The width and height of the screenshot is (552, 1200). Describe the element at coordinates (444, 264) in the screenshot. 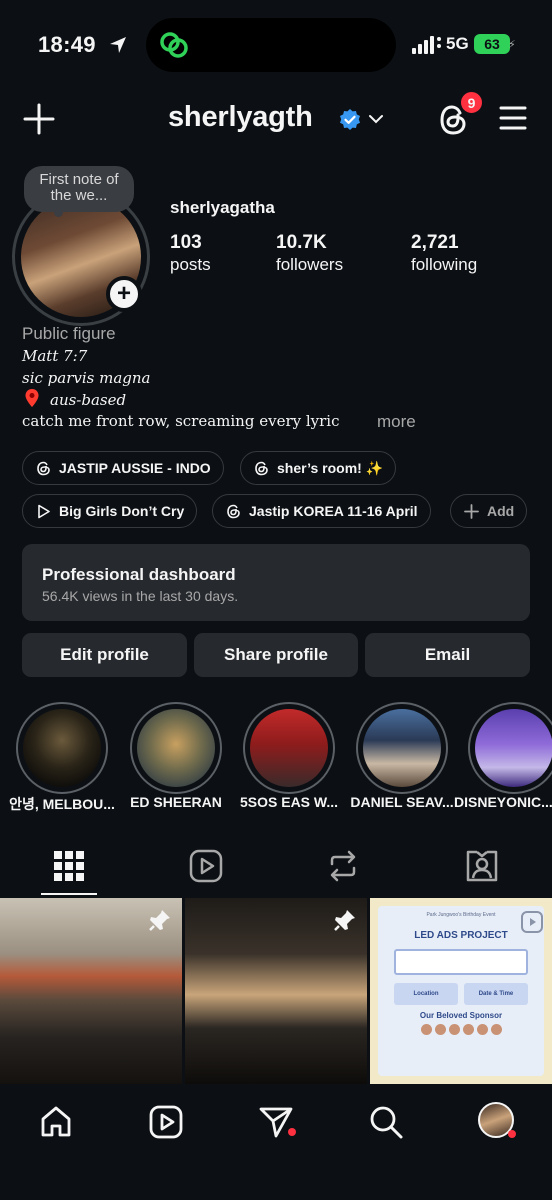

I see `stat-label: following` at that location.